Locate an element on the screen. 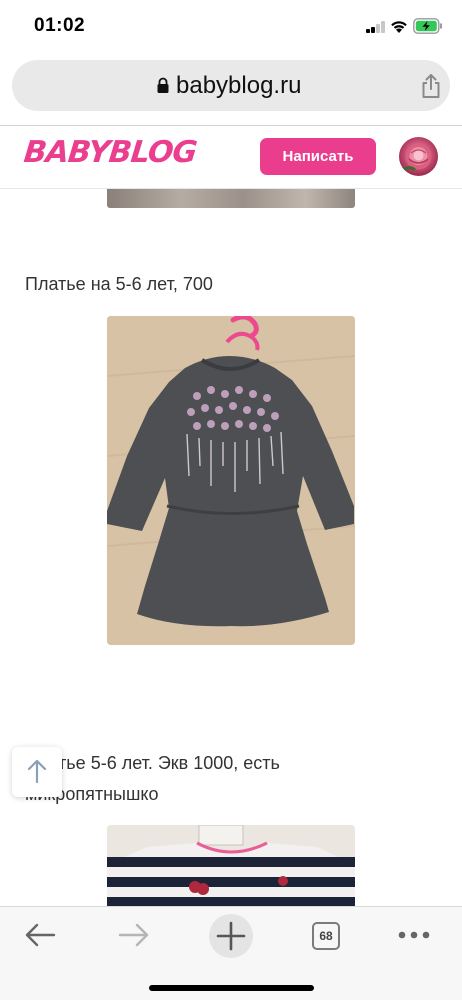 The image size is (462, 1000). avatar is located at coordinates (418, 156).